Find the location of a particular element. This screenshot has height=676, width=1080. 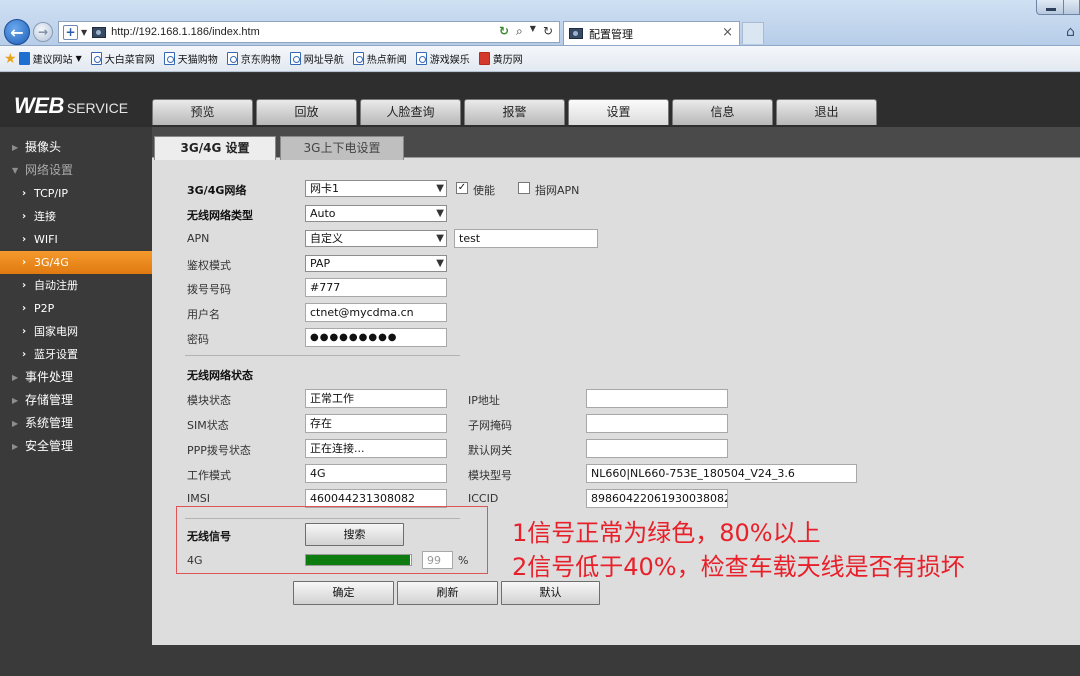

select-value: 自定义 is located at coordinates (326, 238).